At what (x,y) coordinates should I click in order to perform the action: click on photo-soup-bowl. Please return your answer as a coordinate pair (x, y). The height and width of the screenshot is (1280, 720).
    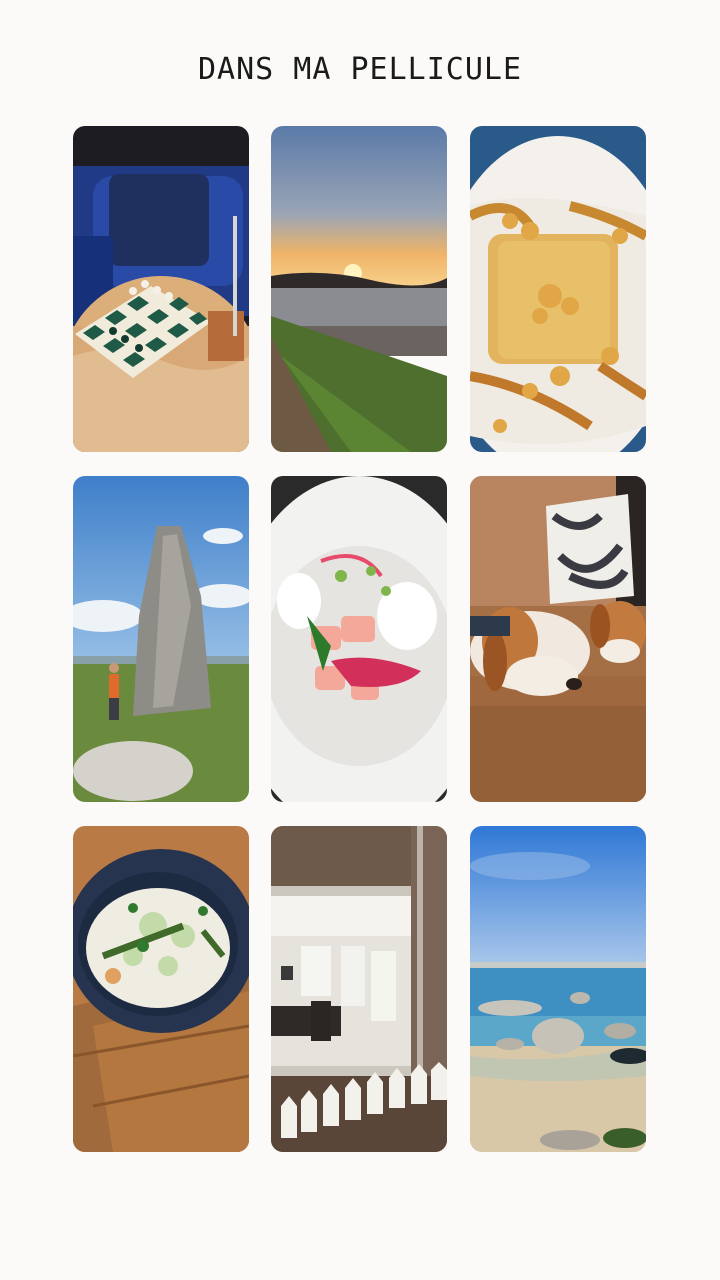
    Looking at the image, I should click on (161, 989).